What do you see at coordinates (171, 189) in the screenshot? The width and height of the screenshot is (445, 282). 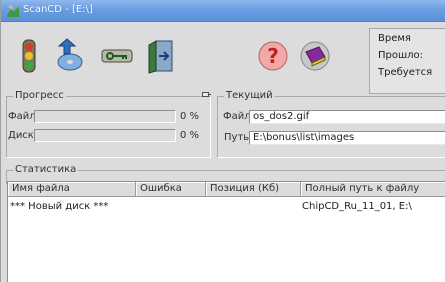 I see `column-header-error: Ошибка` at bounding box center [171, 189].